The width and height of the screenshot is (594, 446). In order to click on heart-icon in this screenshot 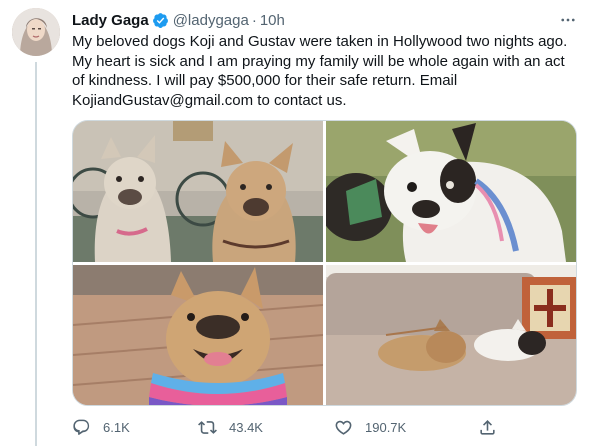, I will do `click(343, 427)`.